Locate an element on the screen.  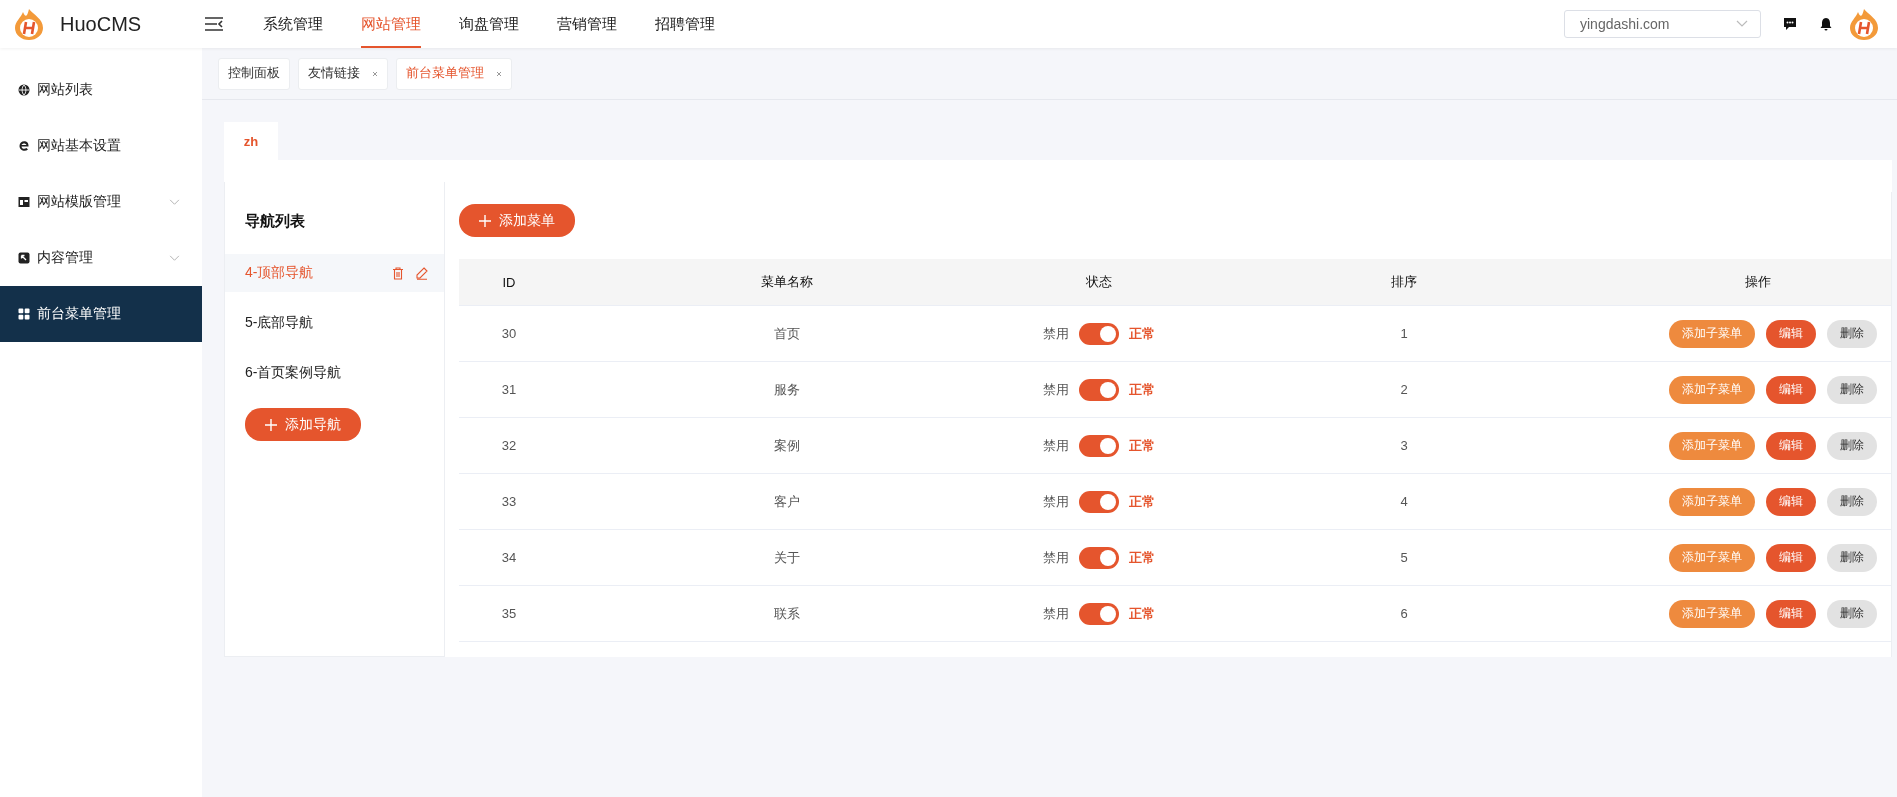
table-cell-text: 6 is located at coordinates (1404, 613).